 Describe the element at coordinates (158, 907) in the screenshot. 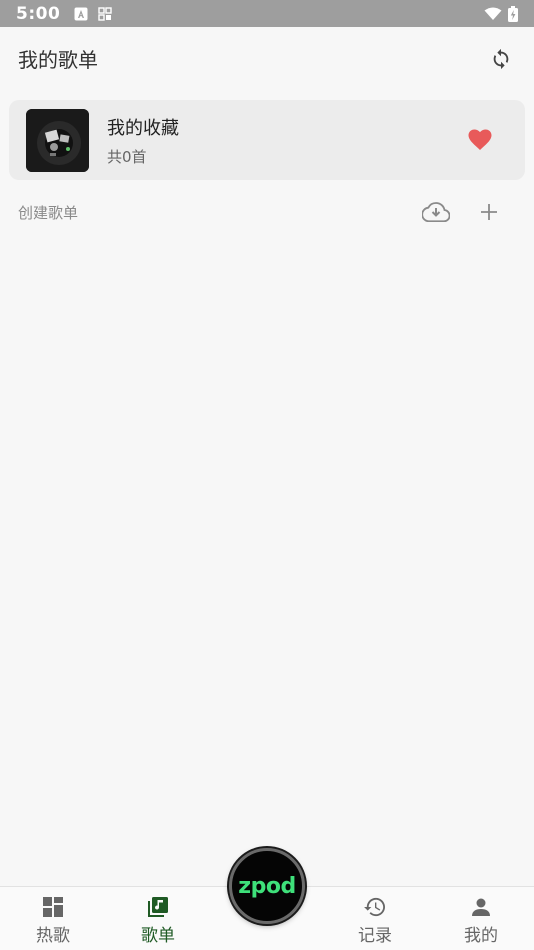

I see `music-library-icon` at that location.